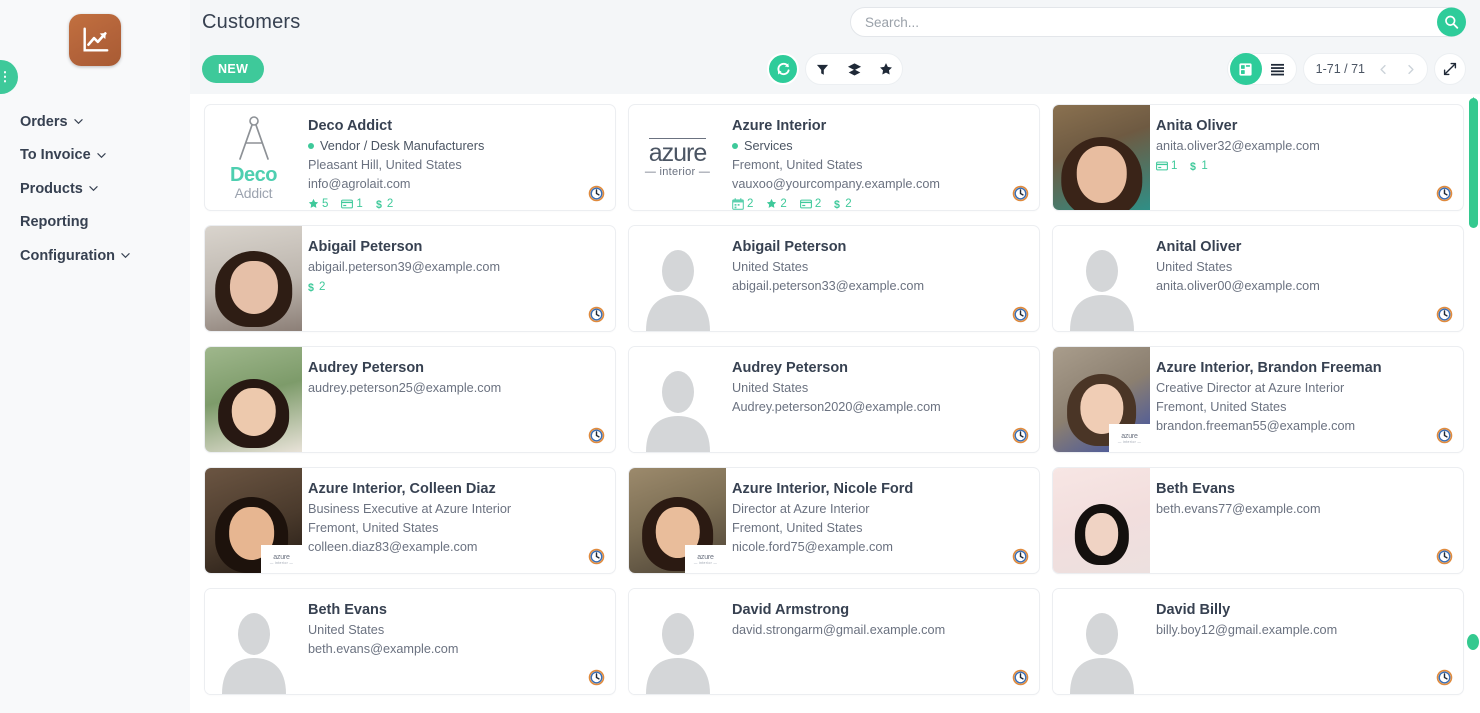 The width and height of the screenshot is (1480, 713). I want to click on list-view-icon, so click(1278, 69).